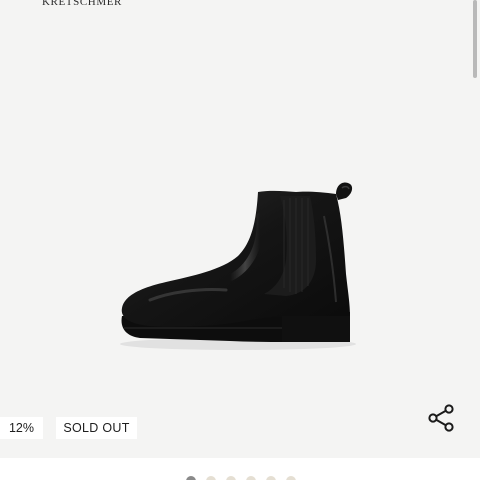 The image size is (480, 480). I want to click on image-carousel-dots, so click(240, 469).